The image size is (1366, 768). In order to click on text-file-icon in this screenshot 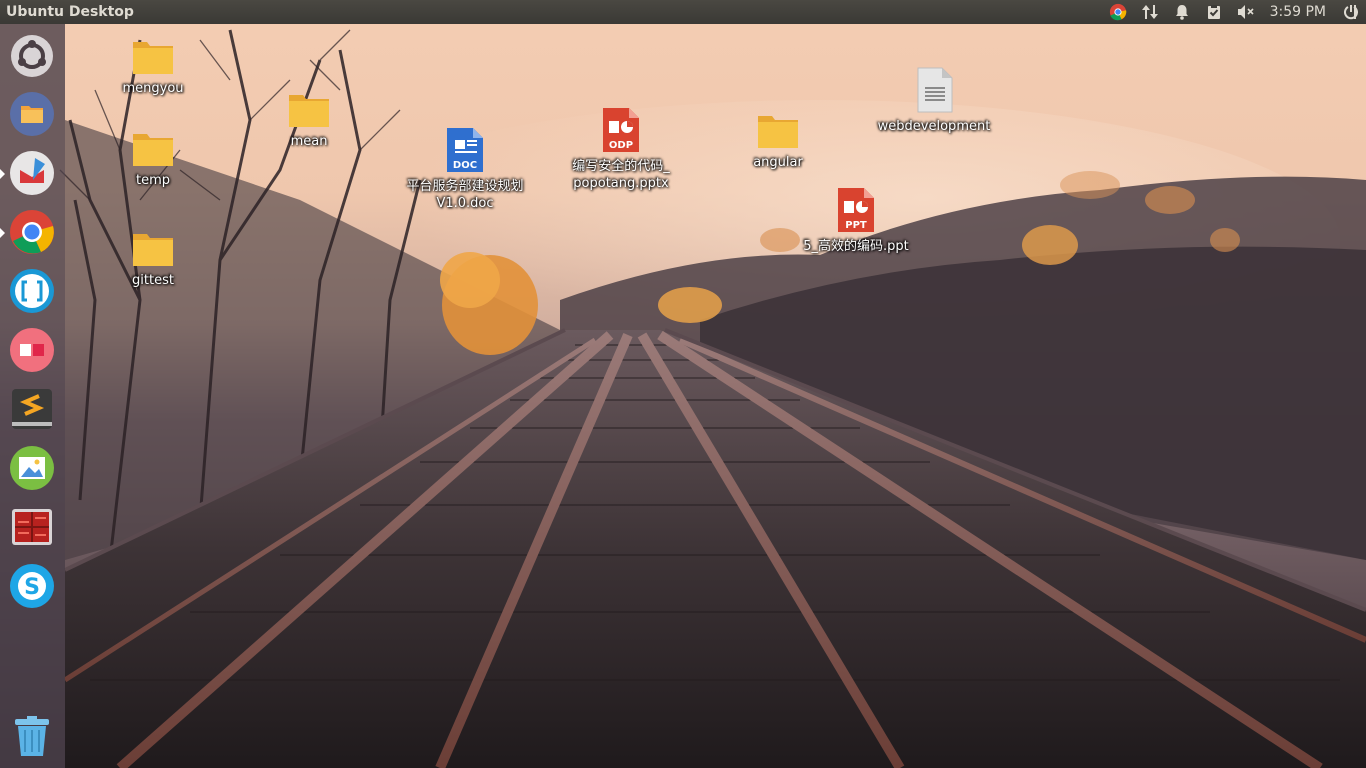, I will do `click(935, 90)`.